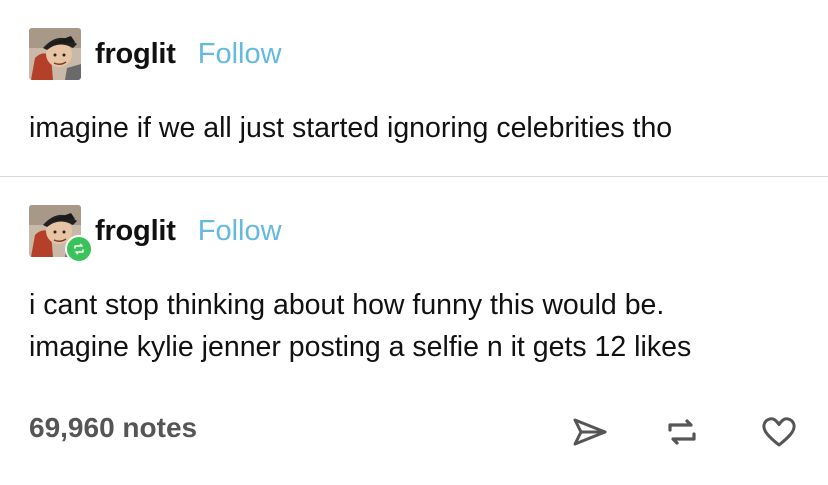 This screenshot has height=485, width=828. I want to click on like-button, so click(779, 432).